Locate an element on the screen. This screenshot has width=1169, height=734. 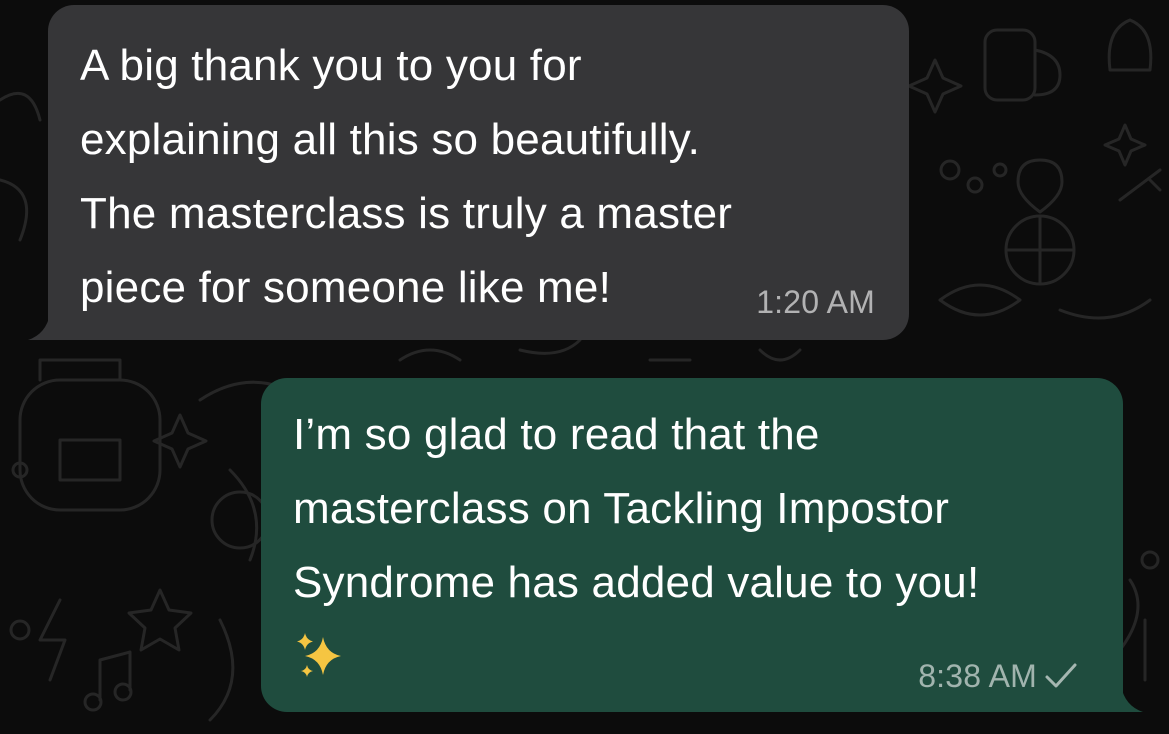
single-check-icon is located at coordinates (1061, 675).